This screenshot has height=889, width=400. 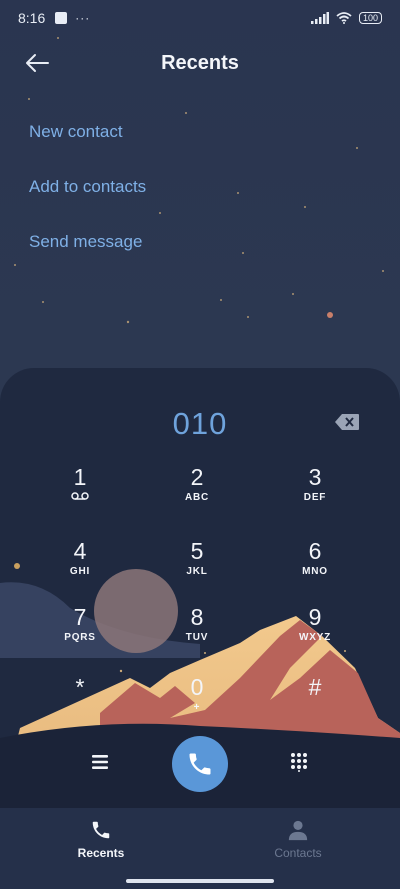 What do you see at coordinates (101, 853) in the screenshot?
I see `nav-label-recents: Recents` at bounding box center [101, 853].